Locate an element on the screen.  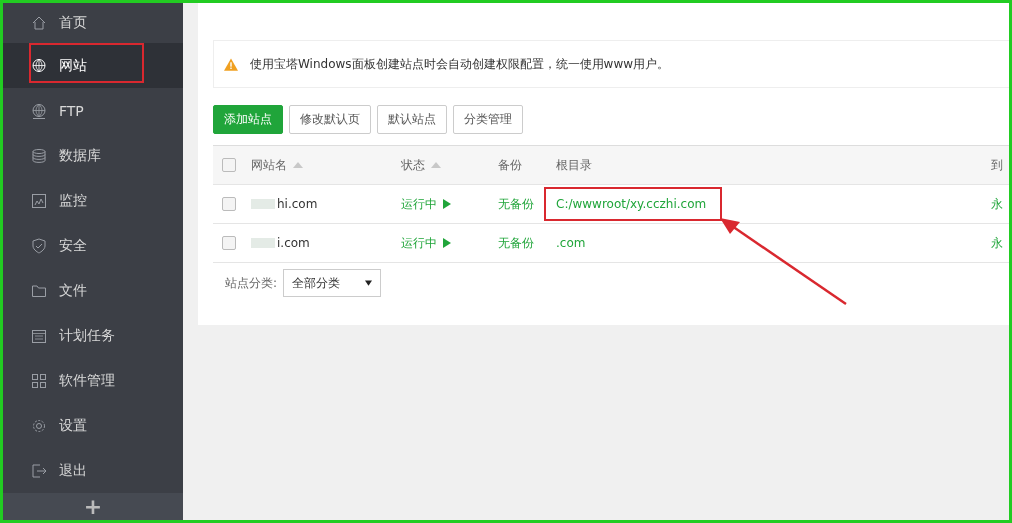
chart-icon is located at coordinates (39, 200).